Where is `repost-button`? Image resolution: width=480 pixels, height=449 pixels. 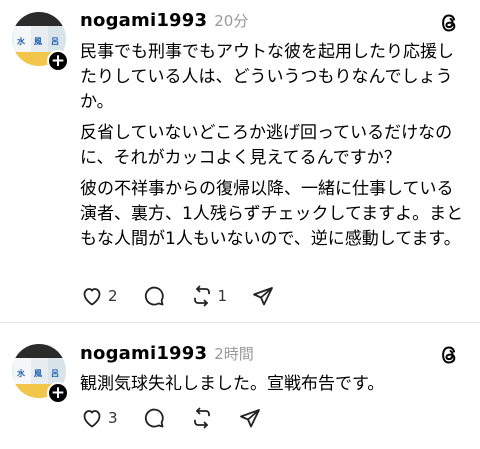
repost-button is located at coordinates (202, 418).